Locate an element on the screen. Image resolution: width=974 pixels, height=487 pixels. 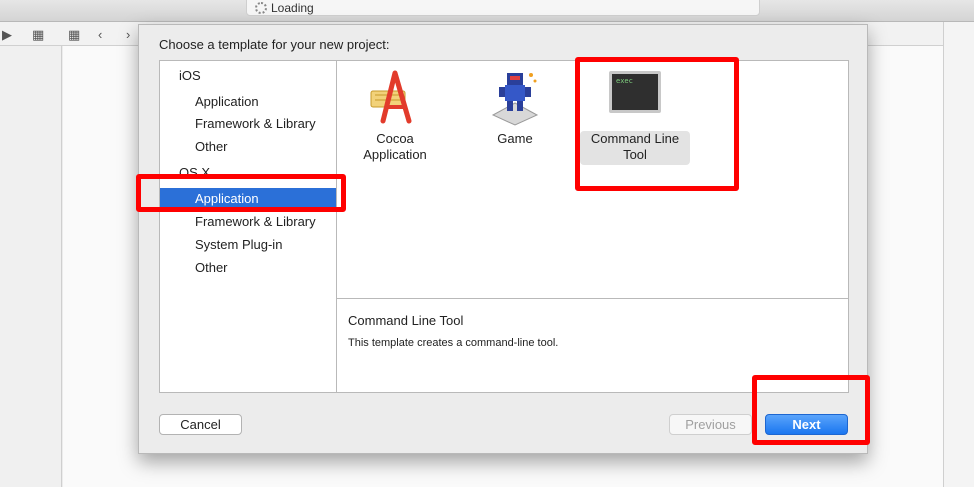
navigator-pane is located at coordinates (31, 266).